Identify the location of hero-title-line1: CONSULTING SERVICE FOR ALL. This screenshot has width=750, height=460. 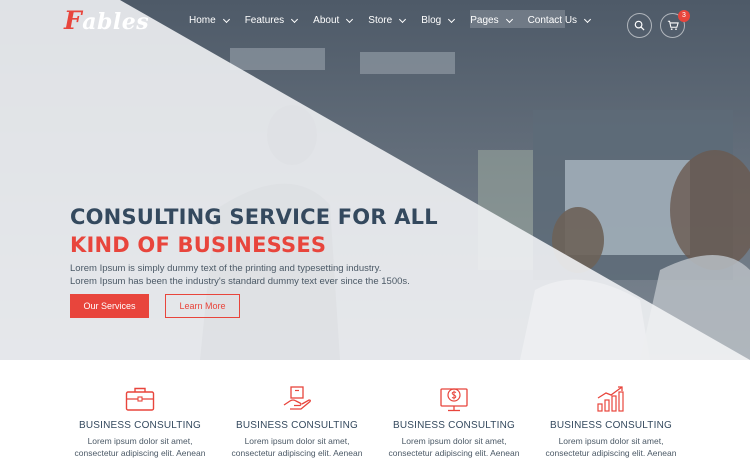
(254, 217).